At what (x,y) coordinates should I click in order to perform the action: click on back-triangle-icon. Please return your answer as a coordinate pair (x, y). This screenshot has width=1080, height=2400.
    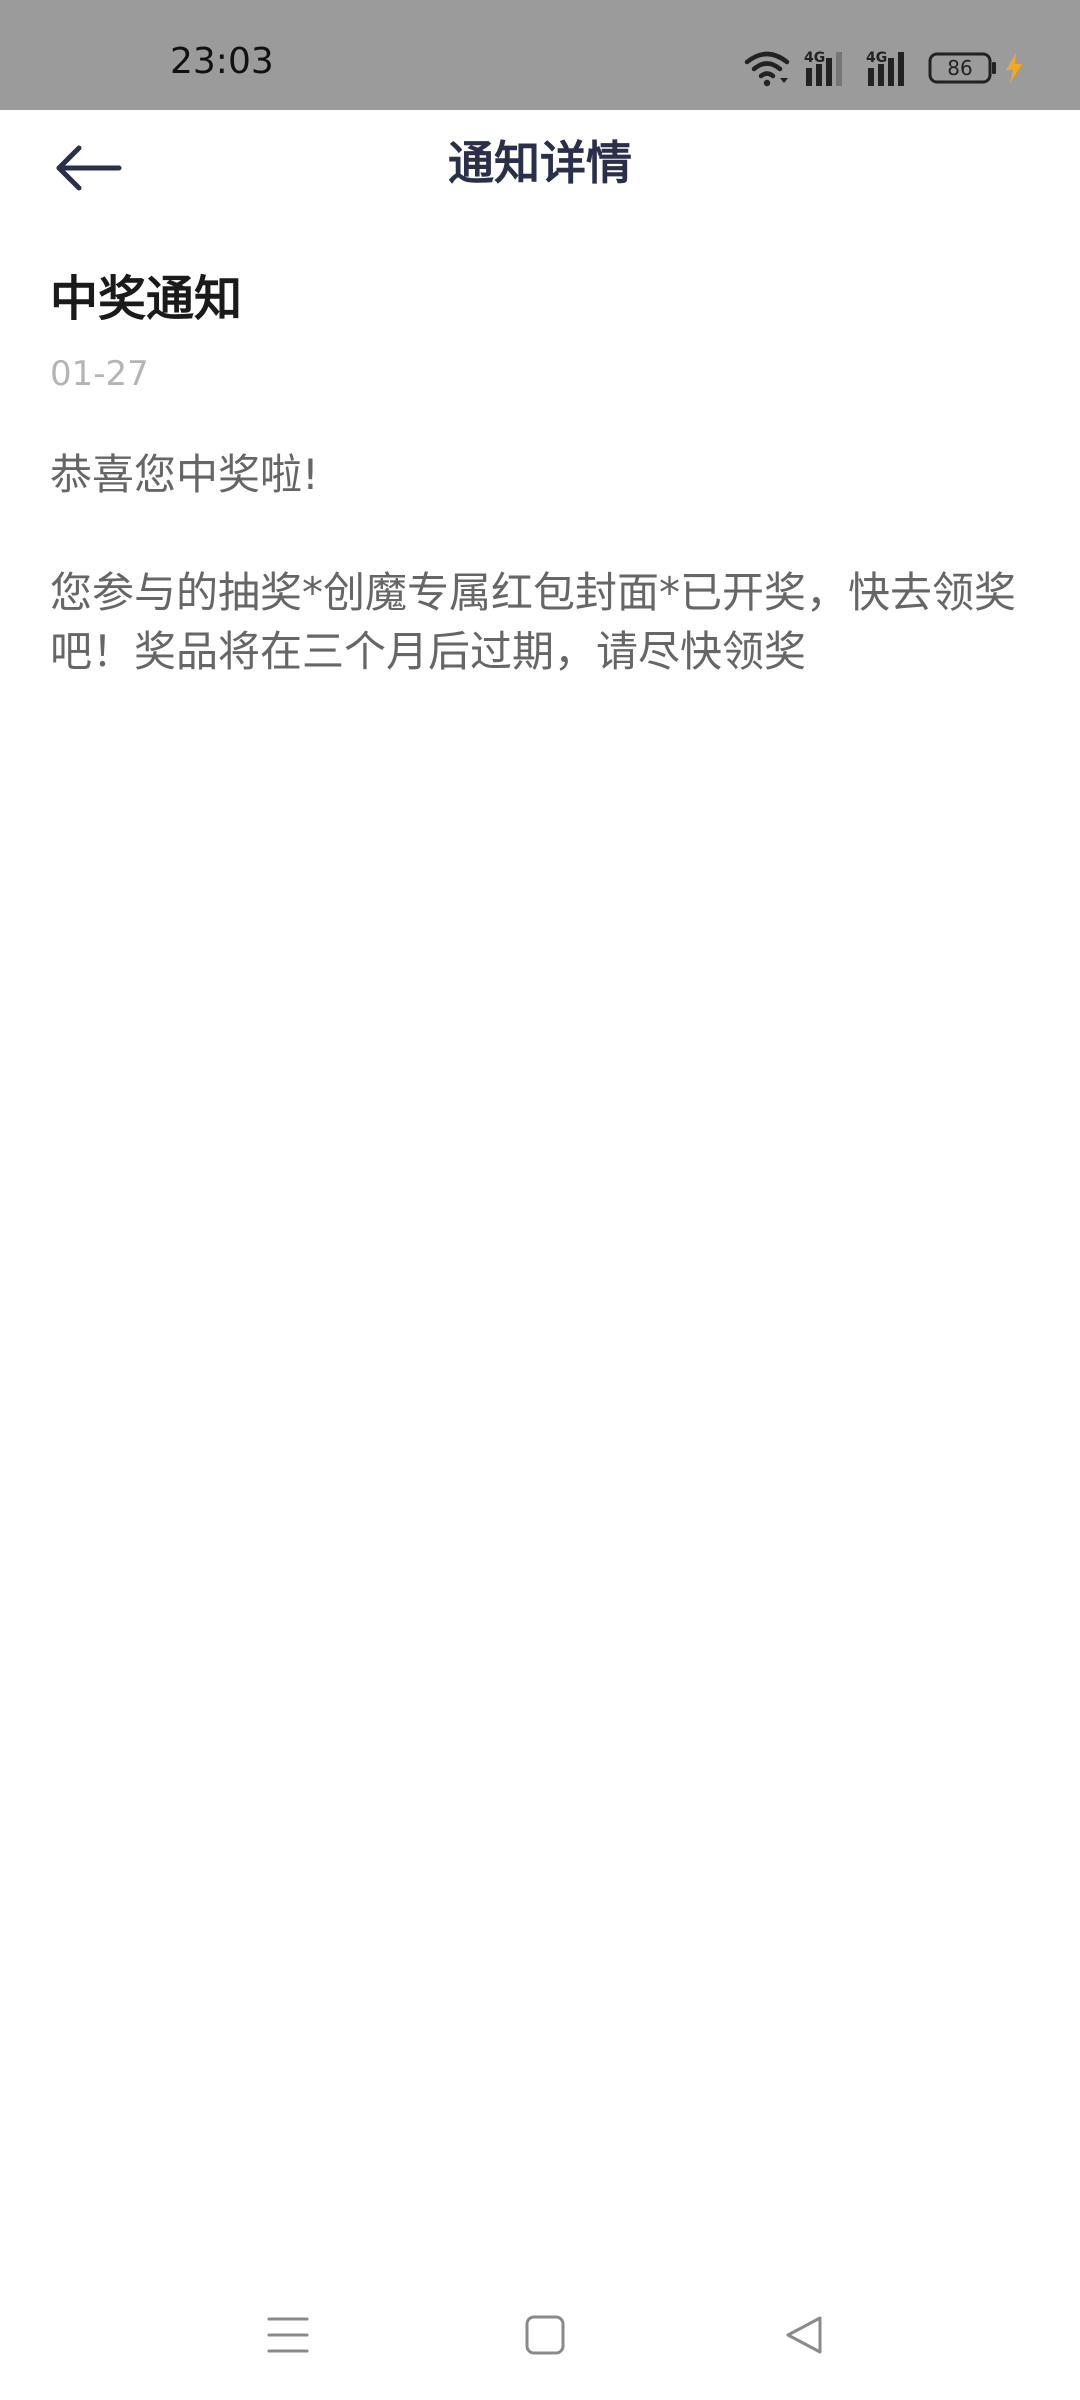
    Looking at the image, I should click on (804, 2335).